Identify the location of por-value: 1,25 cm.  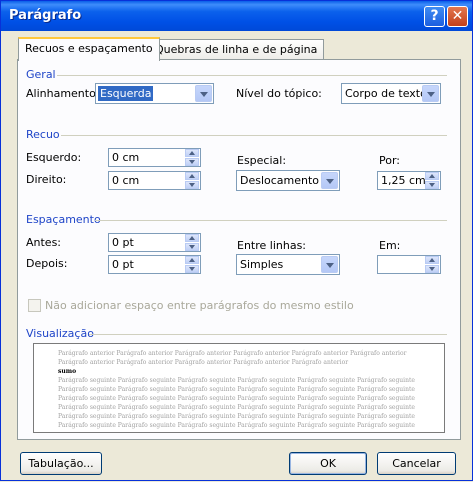
(403, 180).